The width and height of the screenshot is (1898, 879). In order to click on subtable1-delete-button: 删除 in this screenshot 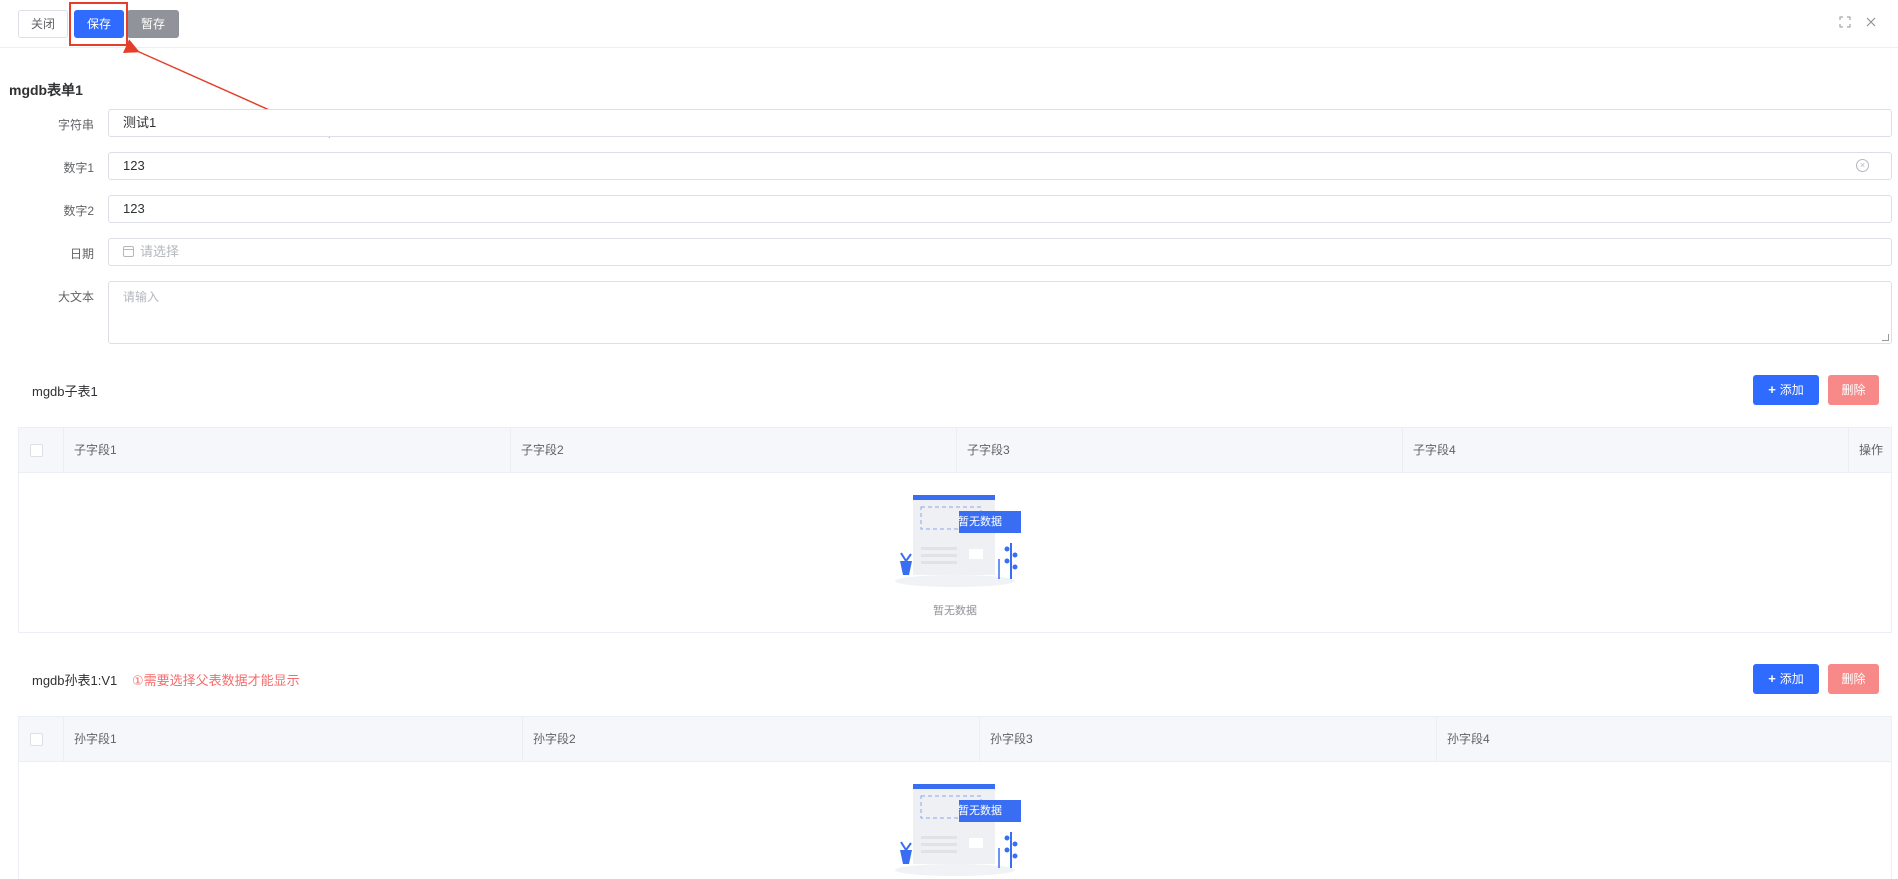, I will do `click(1853, 390)`.